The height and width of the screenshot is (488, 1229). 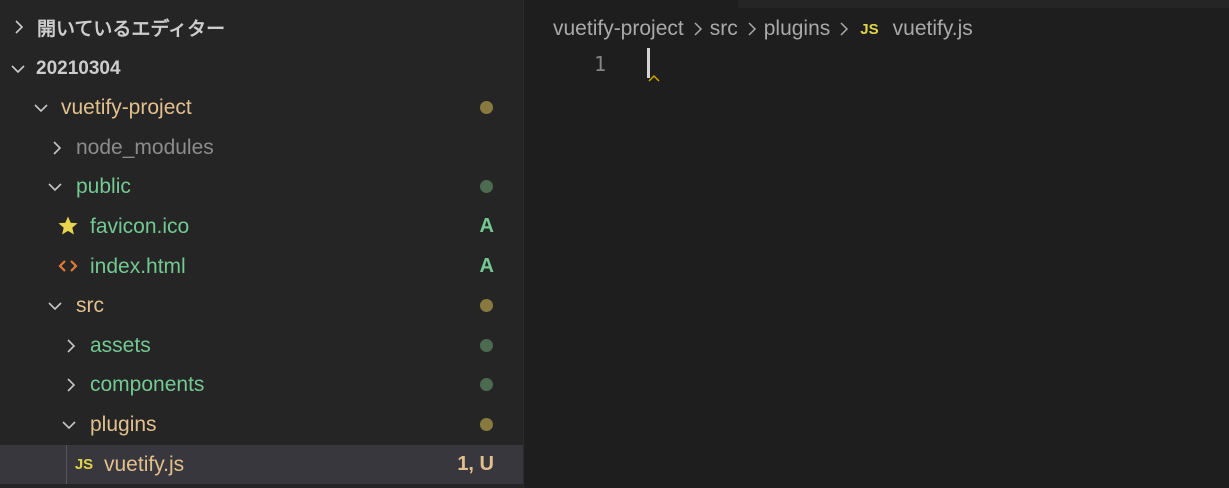 I want to click on tree-item-src: src, so click(x=261, y=305).